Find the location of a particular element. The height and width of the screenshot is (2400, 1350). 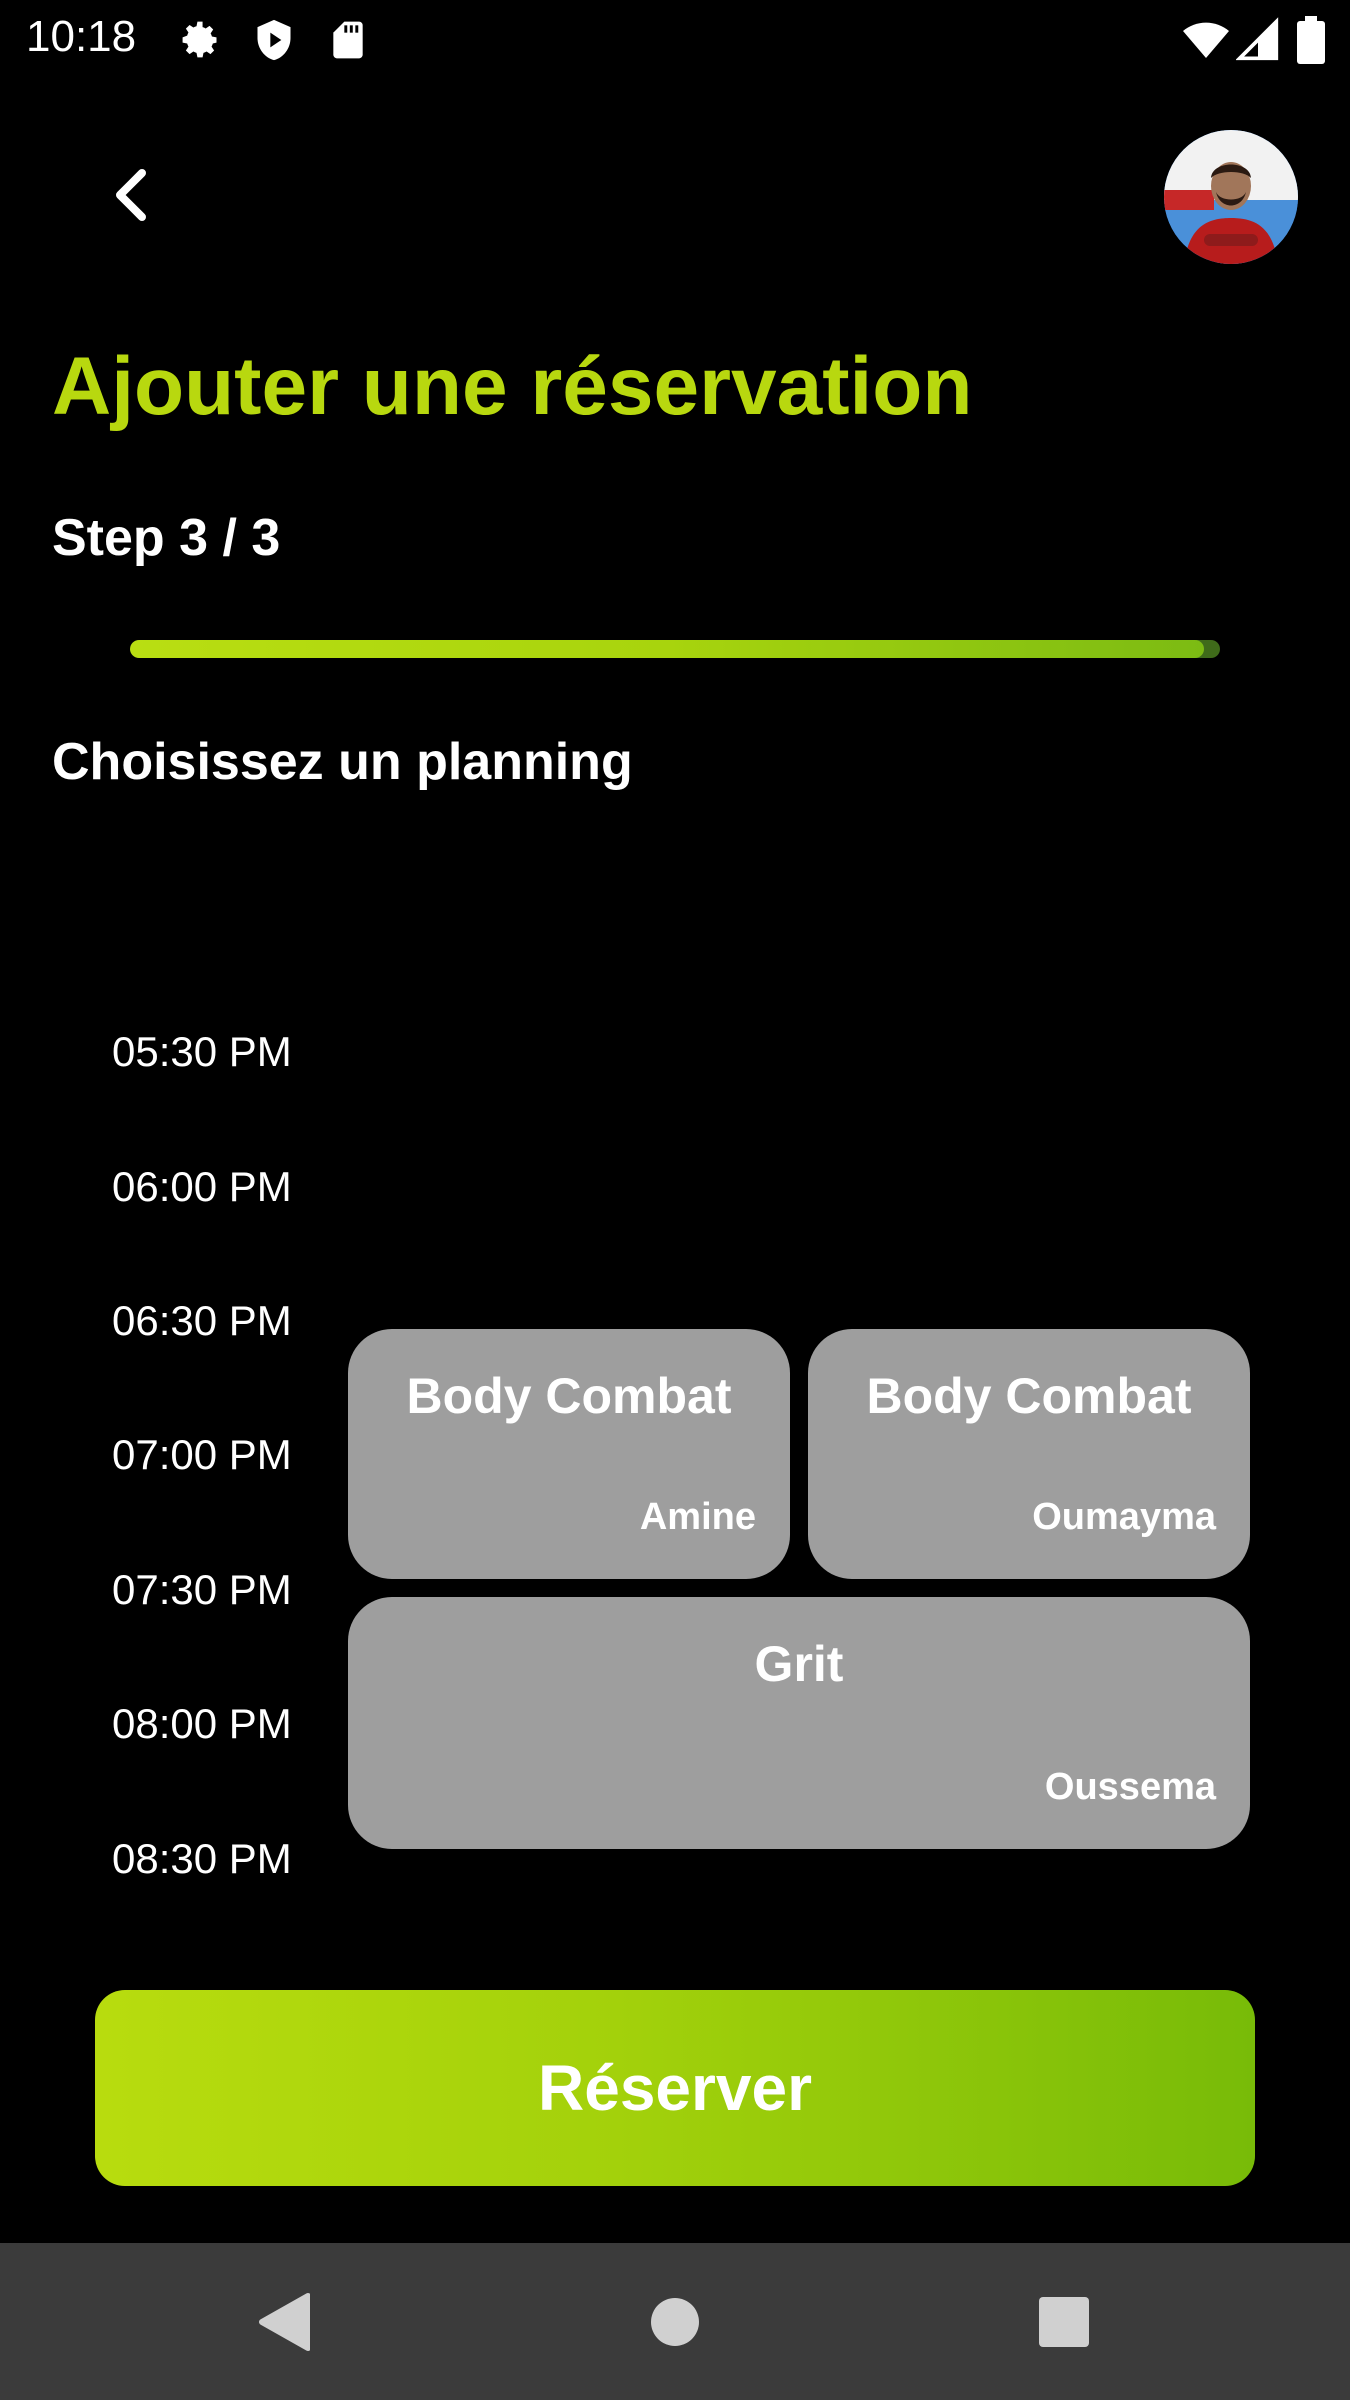

chevron-left-icon is located at coordinates (131, 195).